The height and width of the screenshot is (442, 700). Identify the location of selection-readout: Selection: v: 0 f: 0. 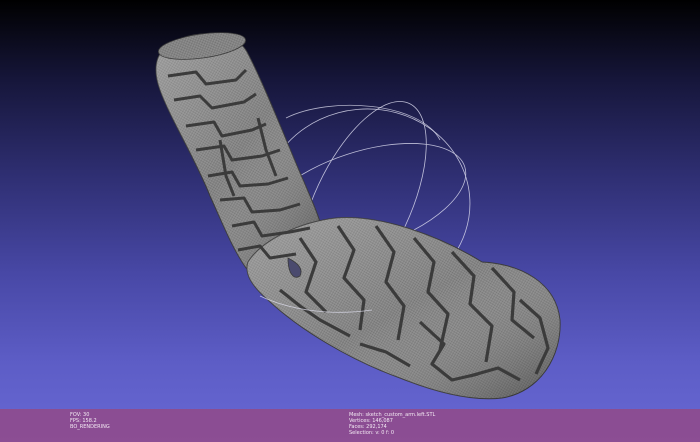
(372, 433).